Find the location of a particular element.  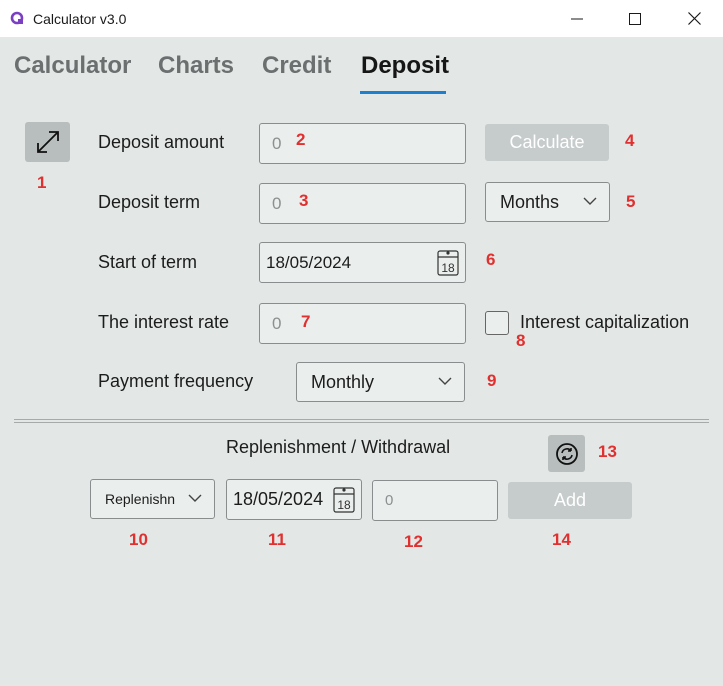

close-icon is located at coordinates (694, 18).